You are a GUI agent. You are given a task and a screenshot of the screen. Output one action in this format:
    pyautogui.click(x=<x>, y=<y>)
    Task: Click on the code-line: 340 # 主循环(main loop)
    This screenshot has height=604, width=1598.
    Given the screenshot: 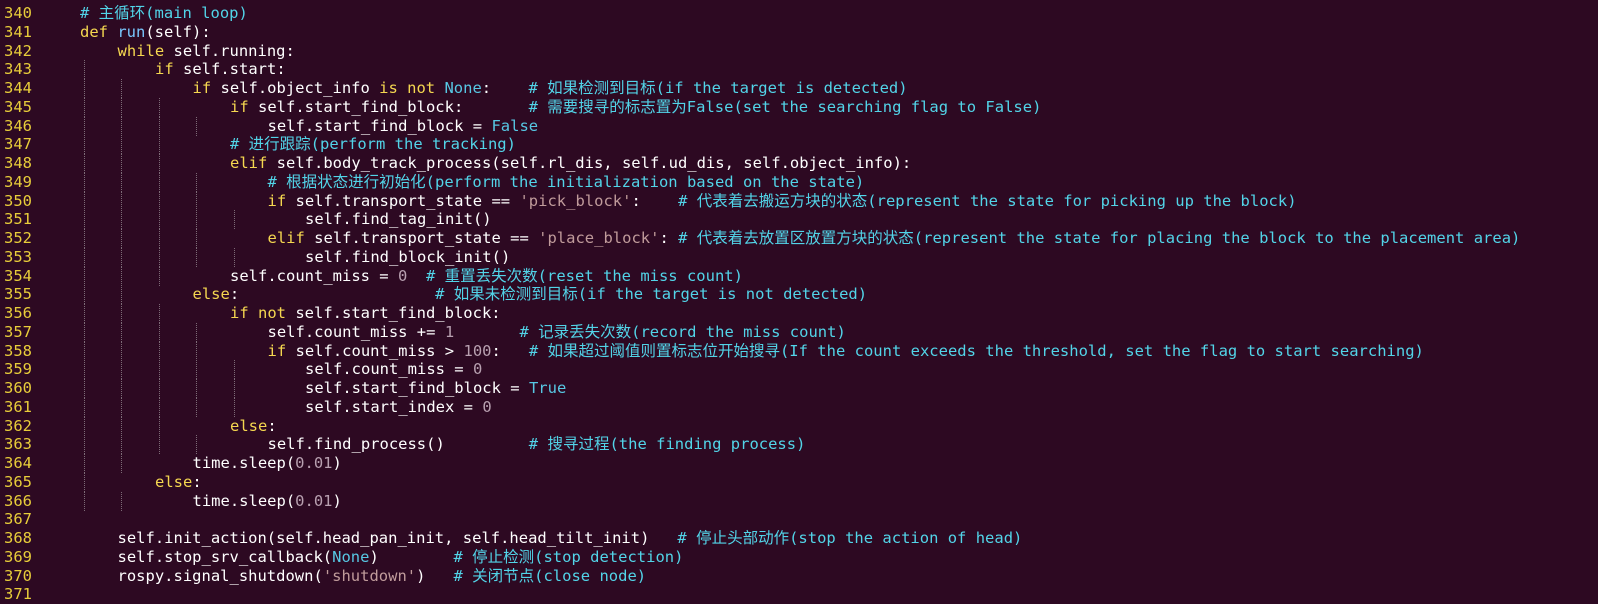 What is the action you would take?
    pyautogui.click(x=799, y=13)
    